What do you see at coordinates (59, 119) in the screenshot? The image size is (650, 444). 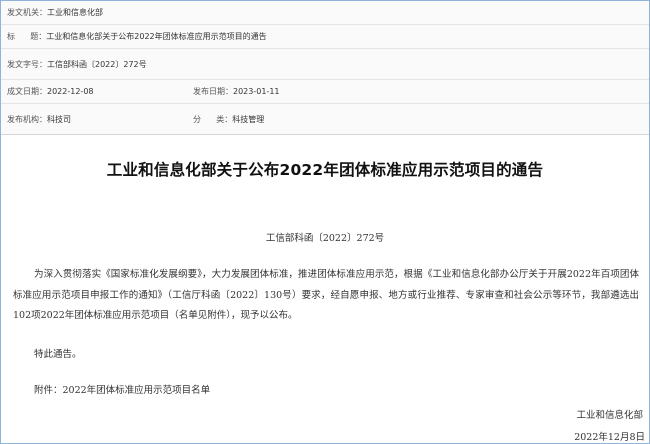 I see `org-value: 科技司` at bounding box center [59, 119].